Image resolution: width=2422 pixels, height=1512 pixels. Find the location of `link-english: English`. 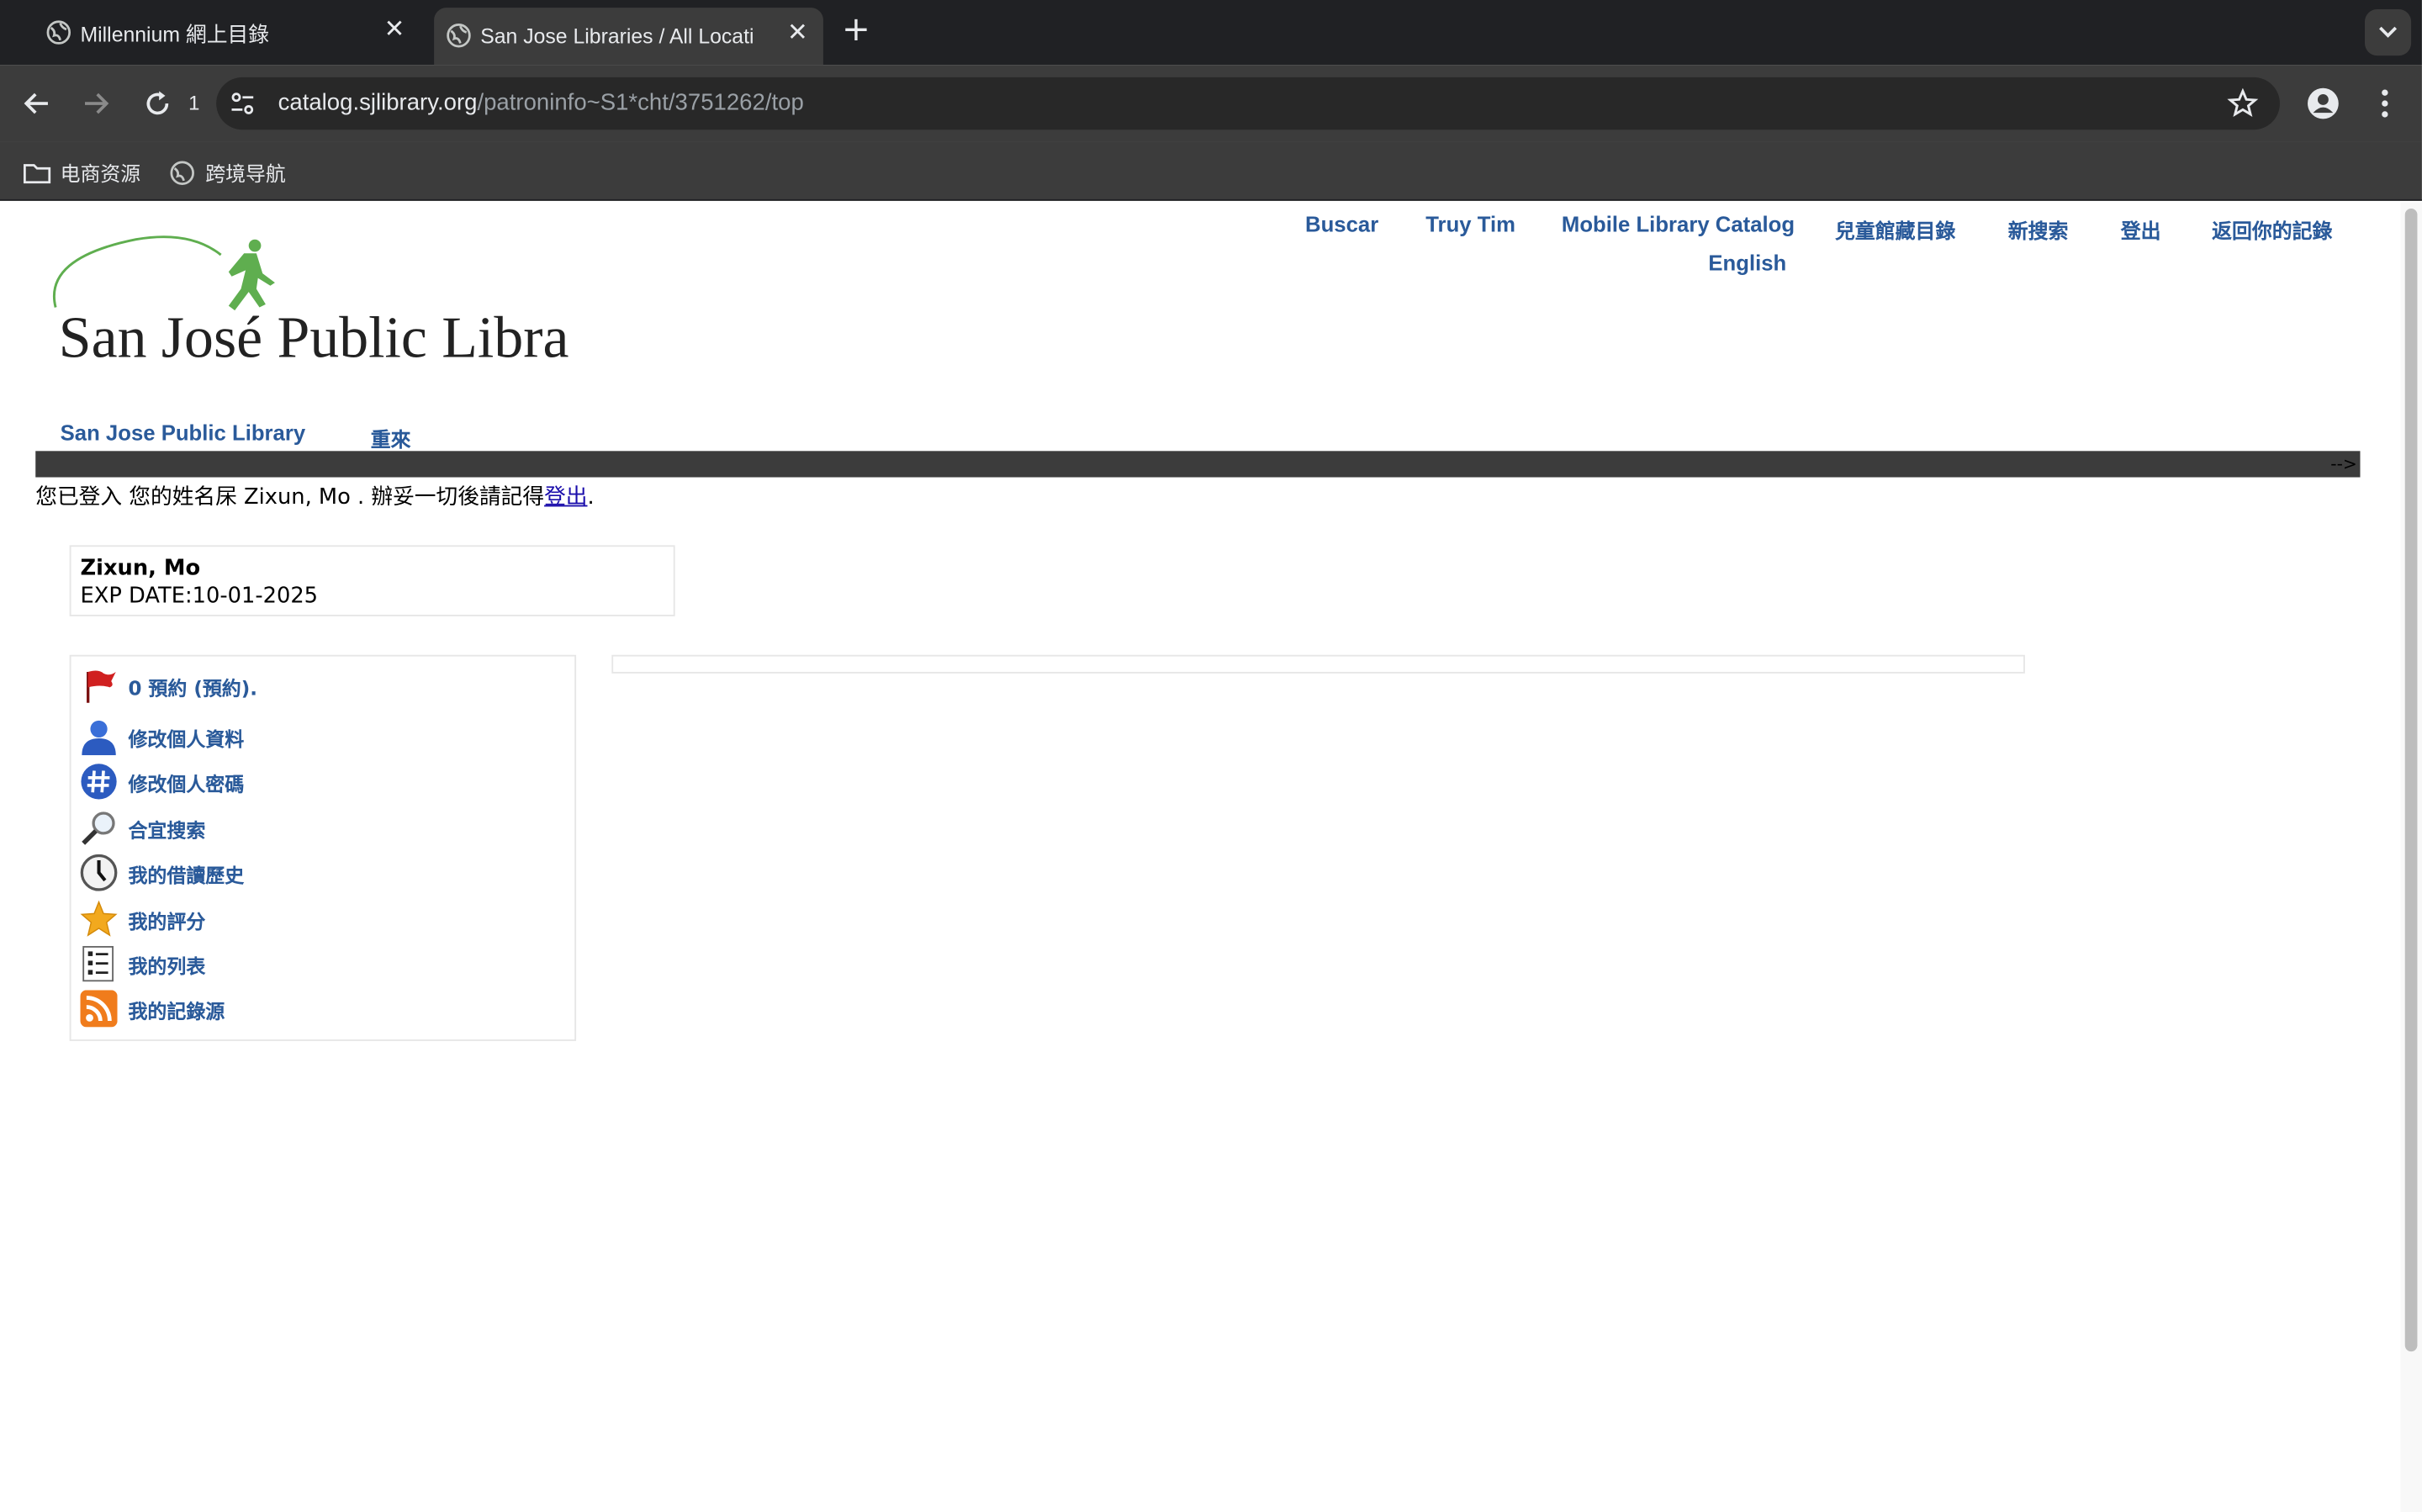

link-english: English is located at coordinates (1747, 263).